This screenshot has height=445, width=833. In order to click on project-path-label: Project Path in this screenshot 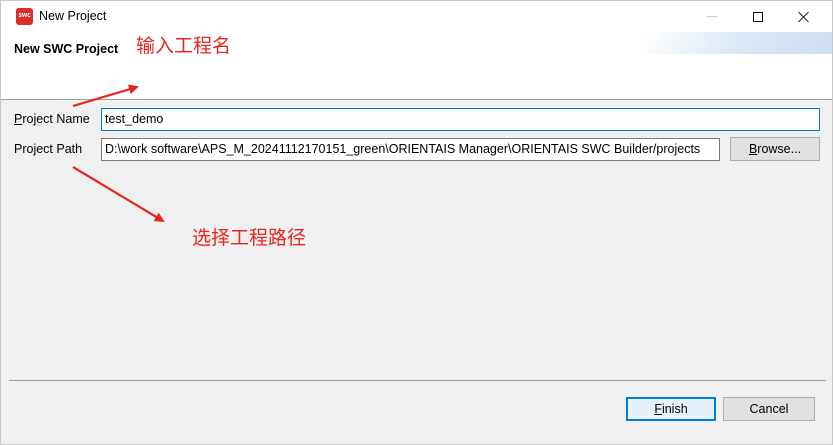, I will do `click(48, 149)`.